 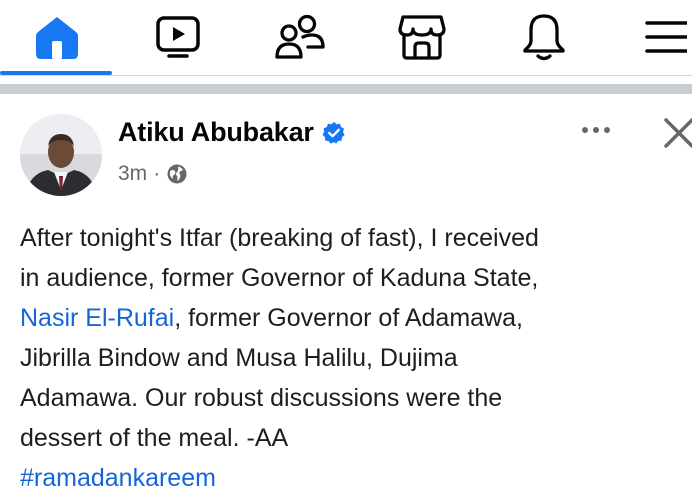 What do you see at coordinates (356, 478) in the screenshot?
I see `hashtag-link: #ramadankareem` at bounding box center [356, 478].